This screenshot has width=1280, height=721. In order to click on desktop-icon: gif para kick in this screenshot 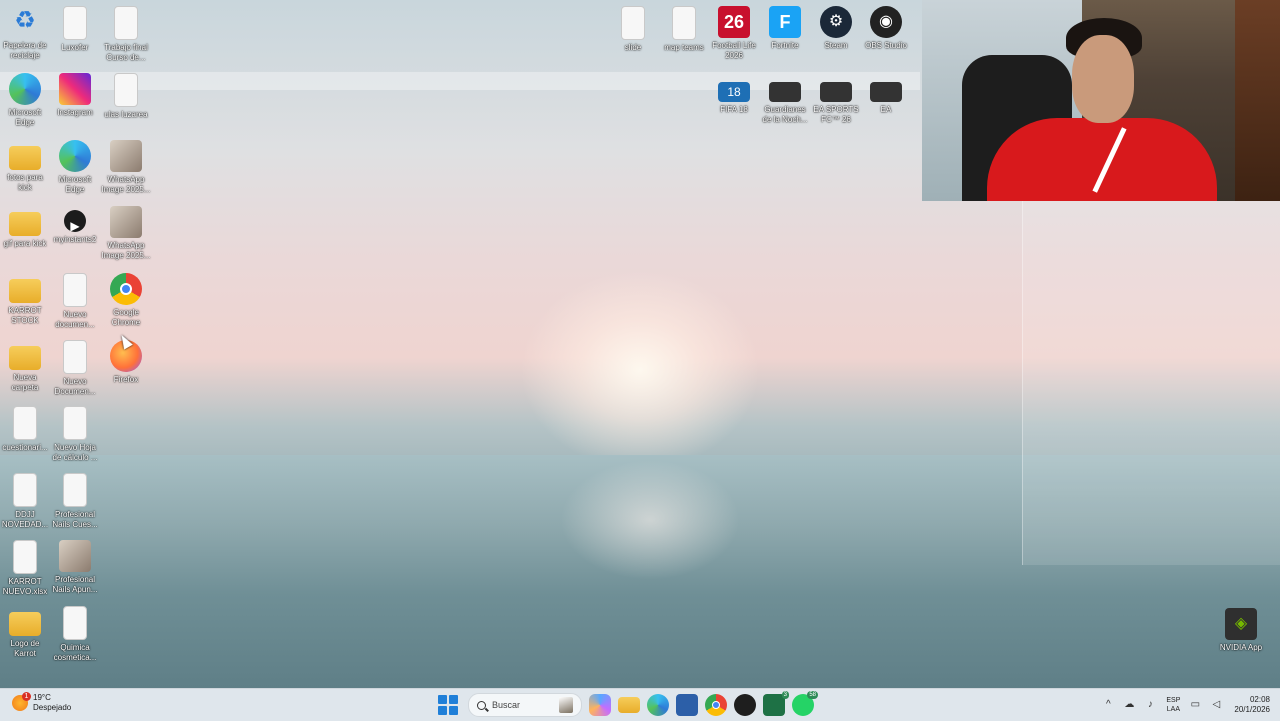, I will do `click(25, 226)`.